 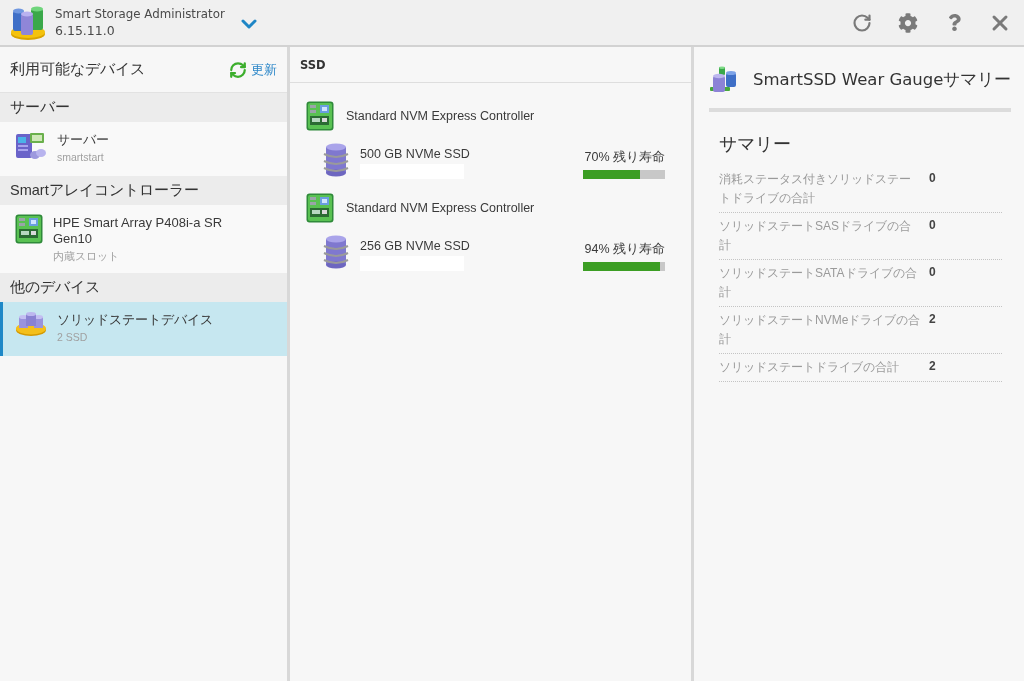 I want to click on drive-name: 500 GB NVMe SSD, so click(x=415, y=154).